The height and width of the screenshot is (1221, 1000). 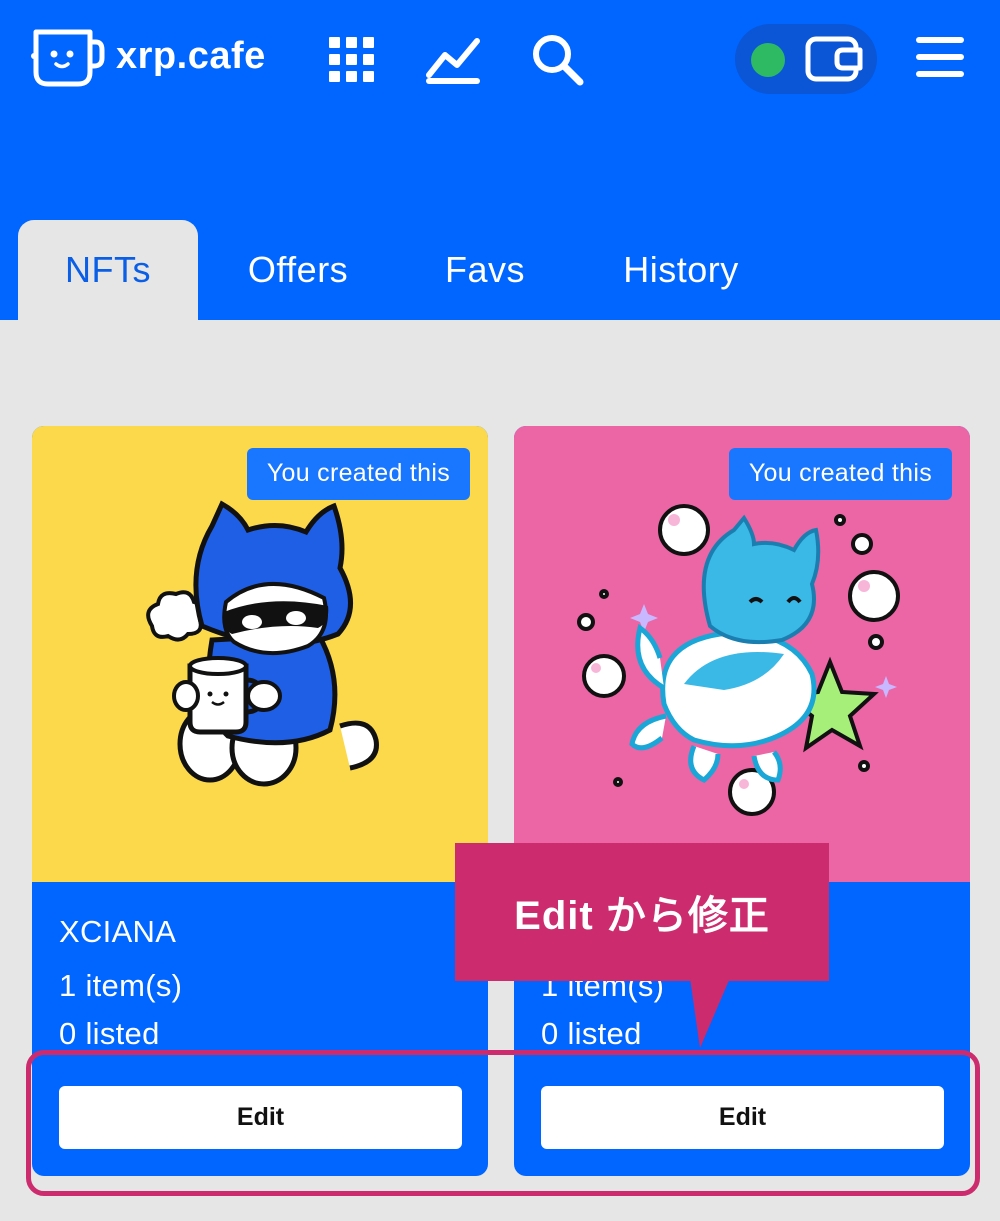 What do you see at coordinates (834, 59) in the screenshot?
I see `wallet-icon` at bounding box center [834, 59].